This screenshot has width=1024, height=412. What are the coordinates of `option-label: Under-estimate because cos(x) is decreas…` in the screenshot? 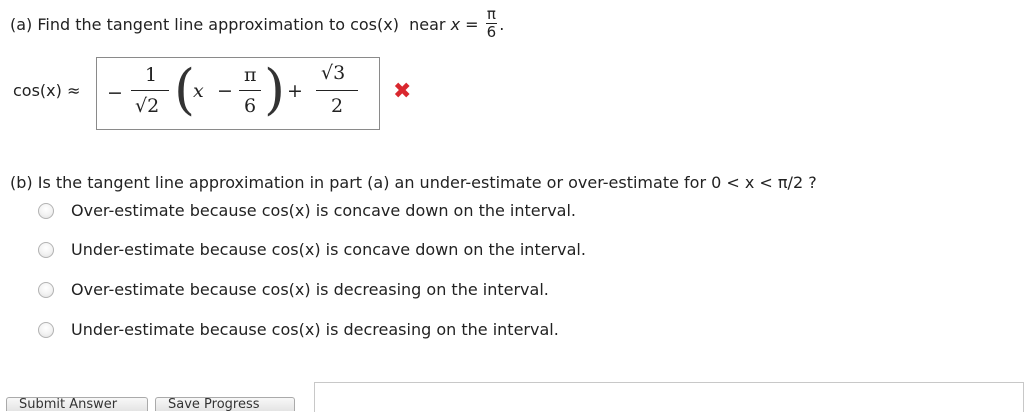 It's located at (315, 329).